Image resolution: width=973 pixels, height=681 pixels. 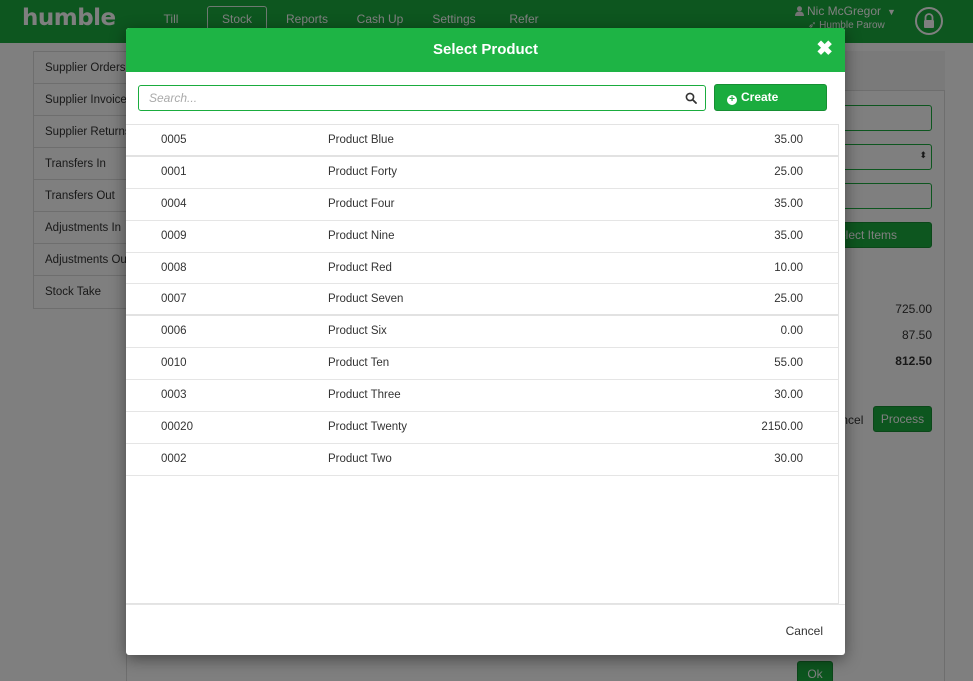 What do you see at coordinates (360, 267) in the screenshot?
I see `product-name: Product Red` at bounding box center [360, 267].